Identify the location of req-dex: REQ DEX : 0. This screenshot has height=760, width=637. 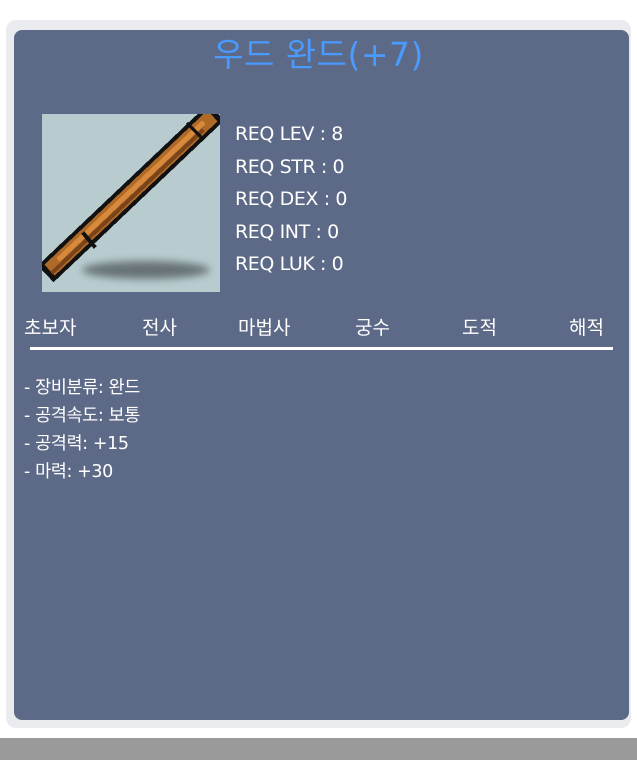
(291, 199).